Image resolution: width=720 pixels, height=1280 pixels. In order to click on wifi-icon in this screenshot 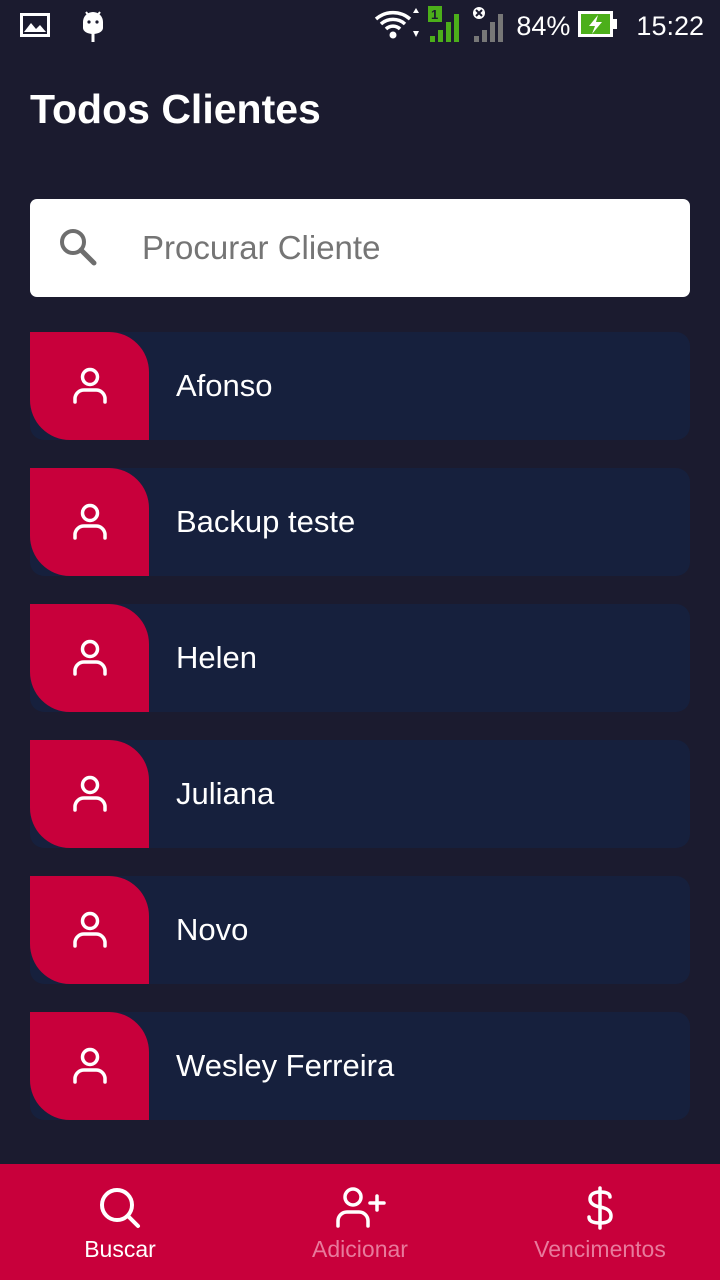, I will do `click(397, 26)`.